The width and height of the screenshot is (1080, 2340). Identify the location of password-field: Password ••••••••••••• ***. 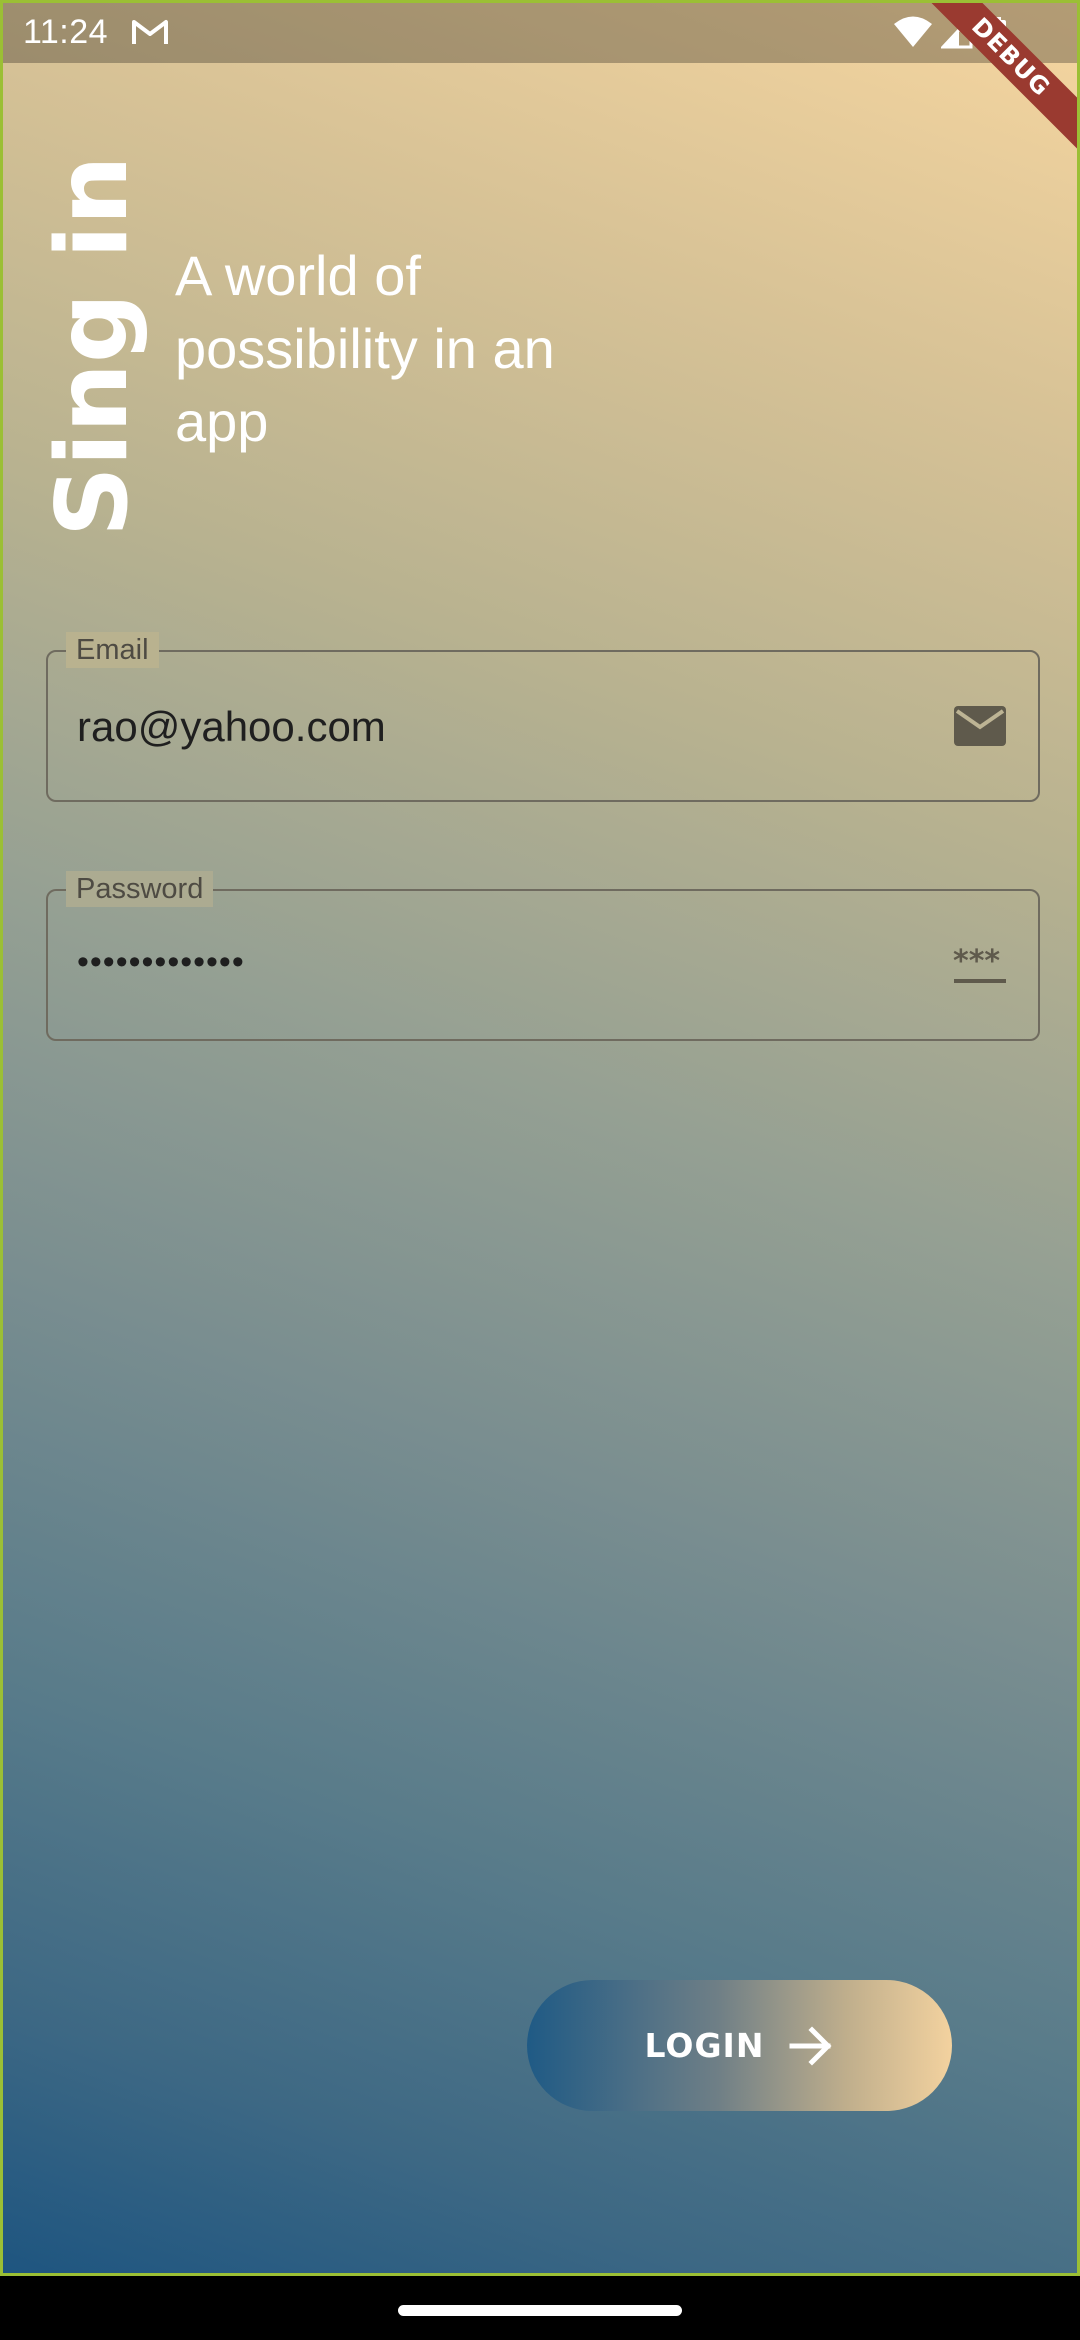
(543, 956).